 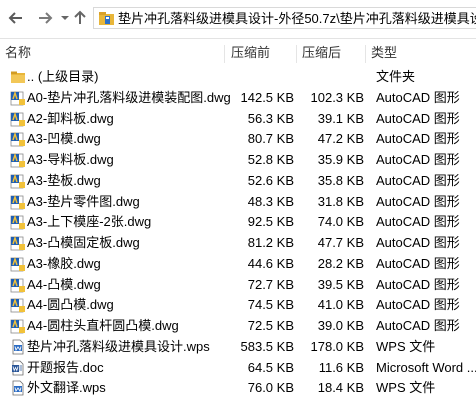 What do you see at coordinates (70, 159) in the screenshot?
I see `file-name: A3-导料板.dwg` at bounding box center [70, 159].